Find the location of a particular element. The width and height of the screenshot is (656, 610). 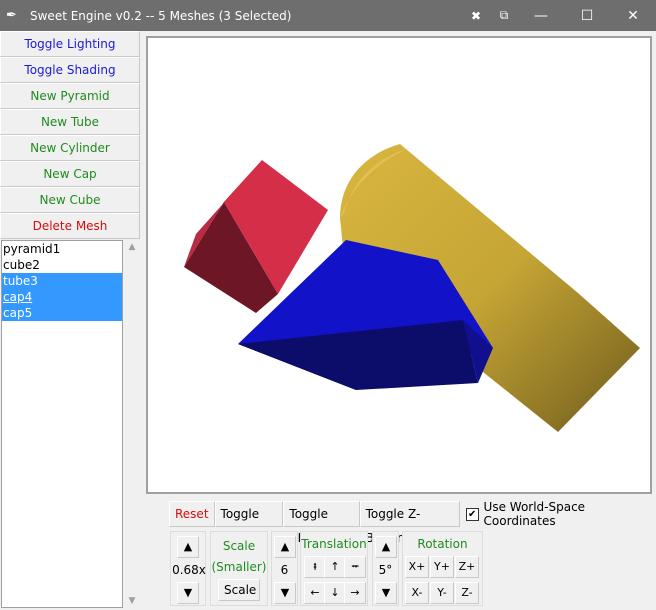

scroll-up-icon: ▲ is located at coordinates (132, 247).